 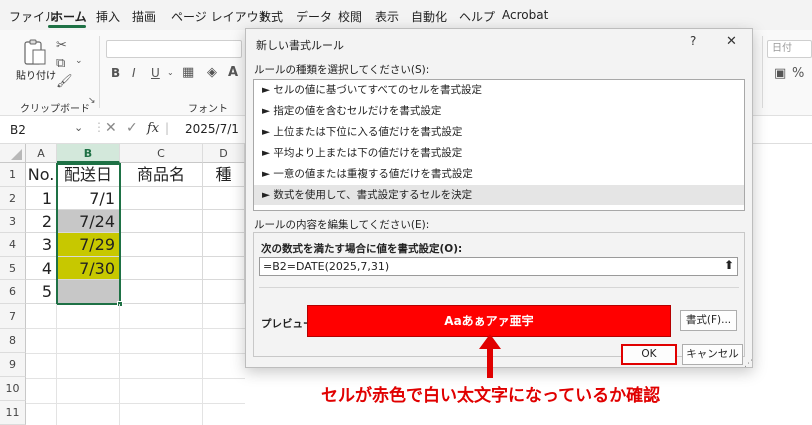 I want to click on cell-a3: 2, so click(x=41, y=221).